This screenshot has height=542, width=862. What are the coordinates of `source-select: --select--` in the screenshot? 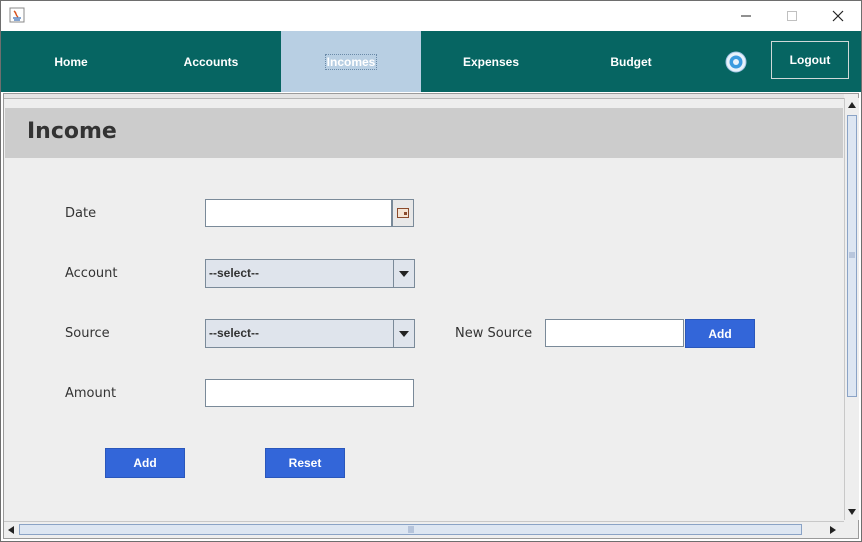 It's located at (310, 333).